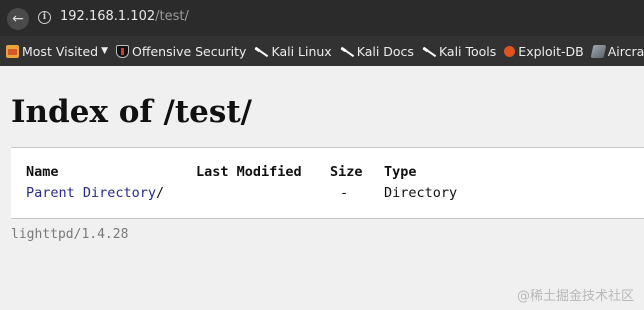  I want to click on bookmark-kali-docs: Kali Docs, so click(377, 51).